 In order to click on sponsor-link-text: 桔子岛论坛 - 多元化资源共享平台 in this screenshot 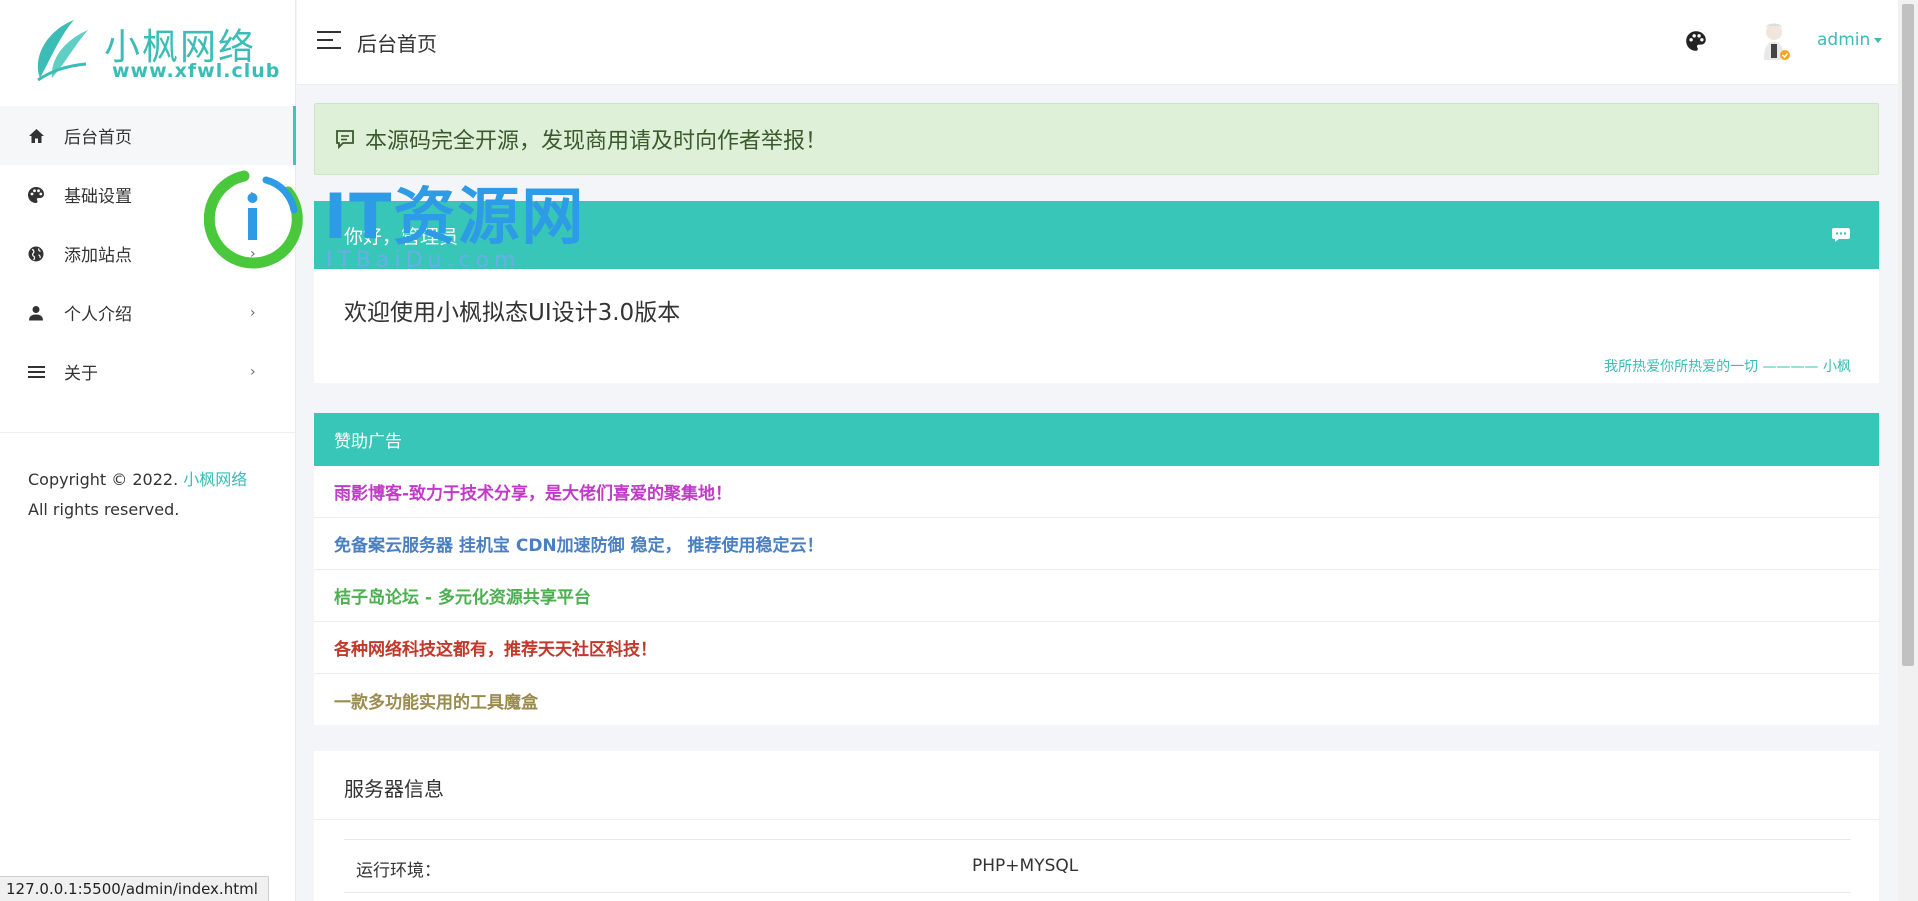, I will do `click(462, 598)`.